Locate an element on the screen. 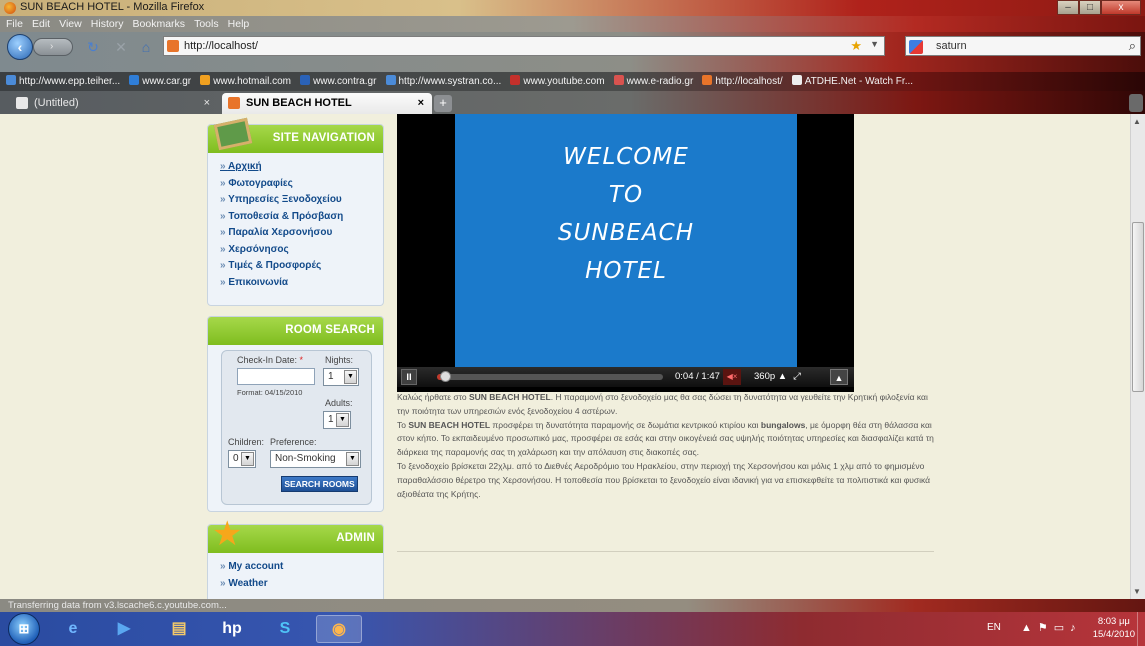 Image resolution: width=1145 pixels, height=646 pixels. page-scrollbar: ▲ ▼ is located at coordinates (1137, 356).